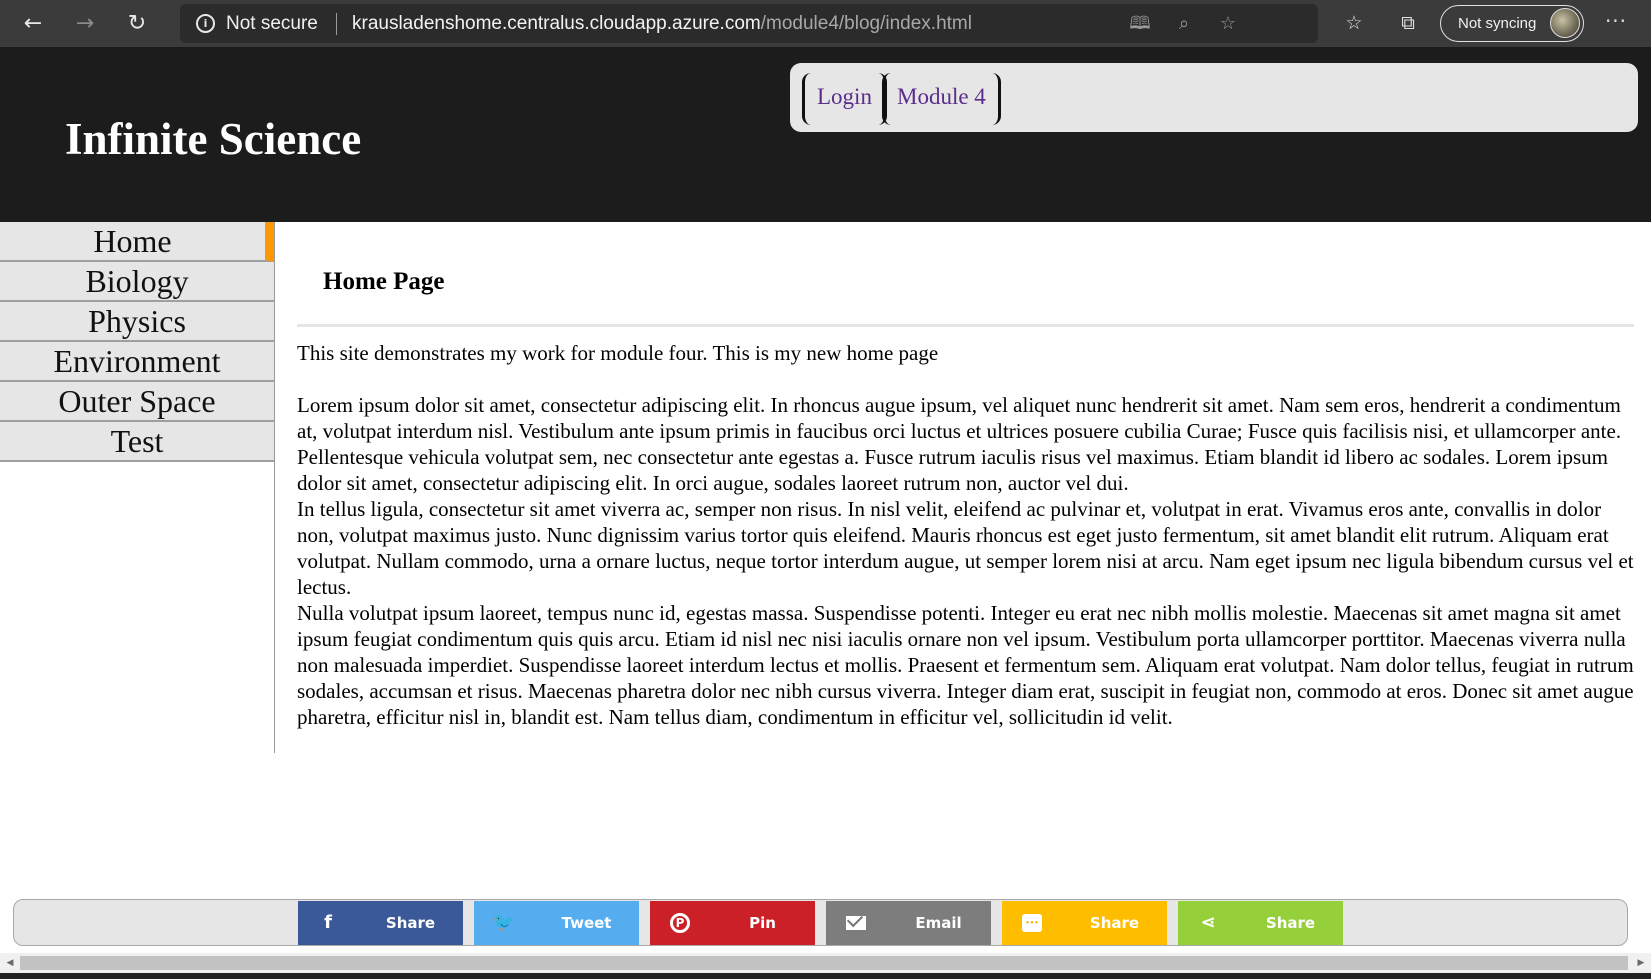 This screenshot has width=1651, height=979. I want to click on scroll-left-icon: ◀, so click(10, 963).